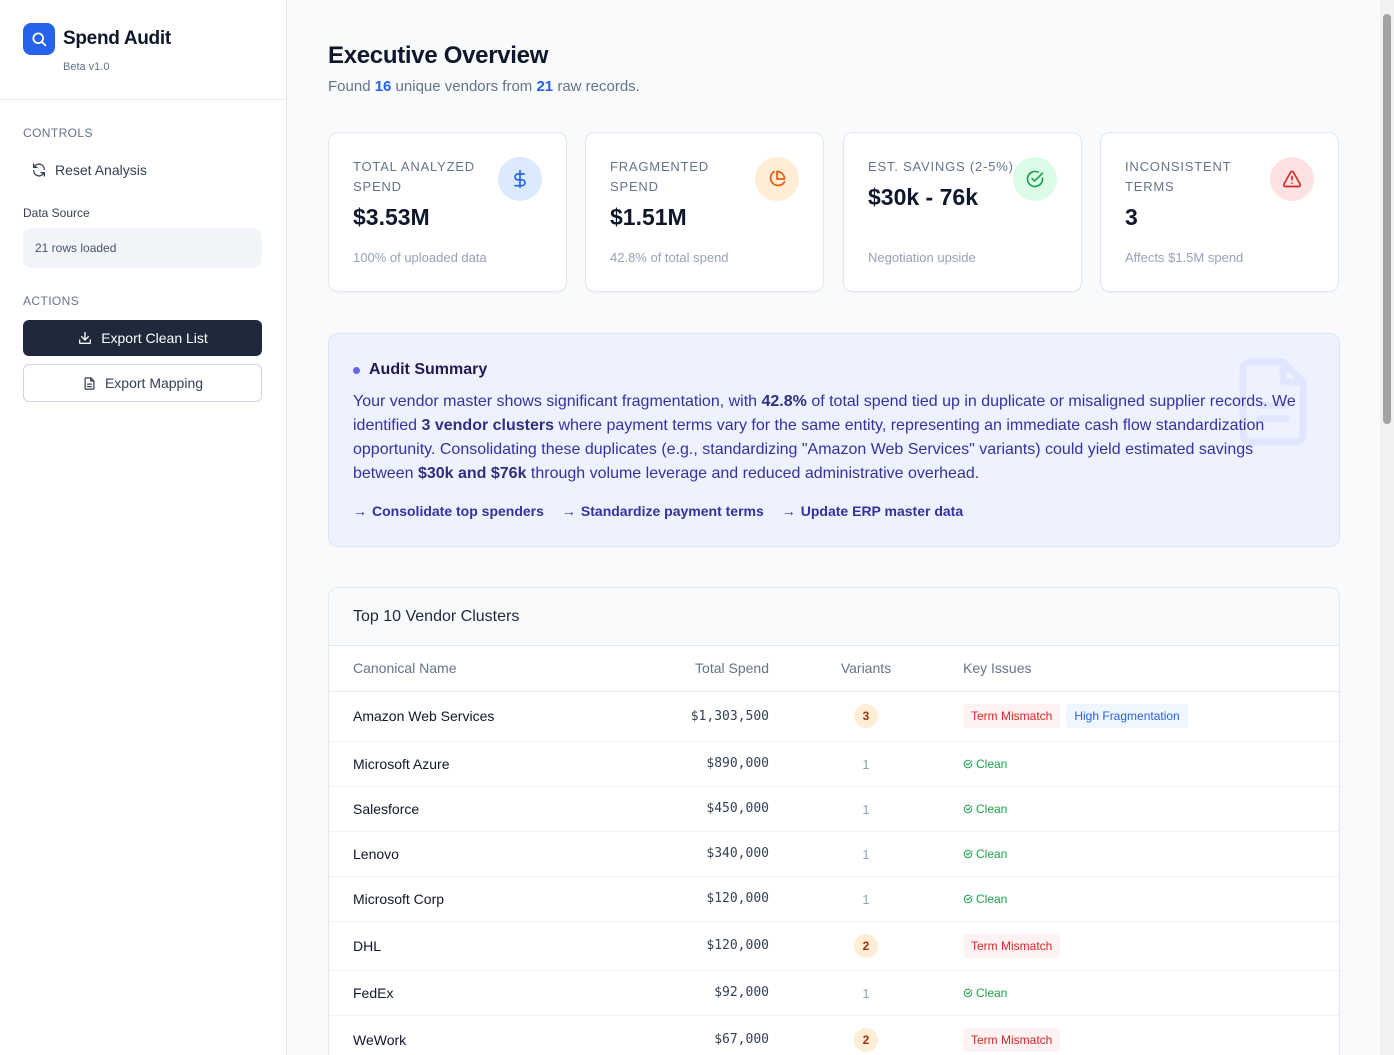  What do you see at coordinates (458, 511) in the screenshot?
I see `link-label: Consolidate top spenders` at bounding box center [458, 511].